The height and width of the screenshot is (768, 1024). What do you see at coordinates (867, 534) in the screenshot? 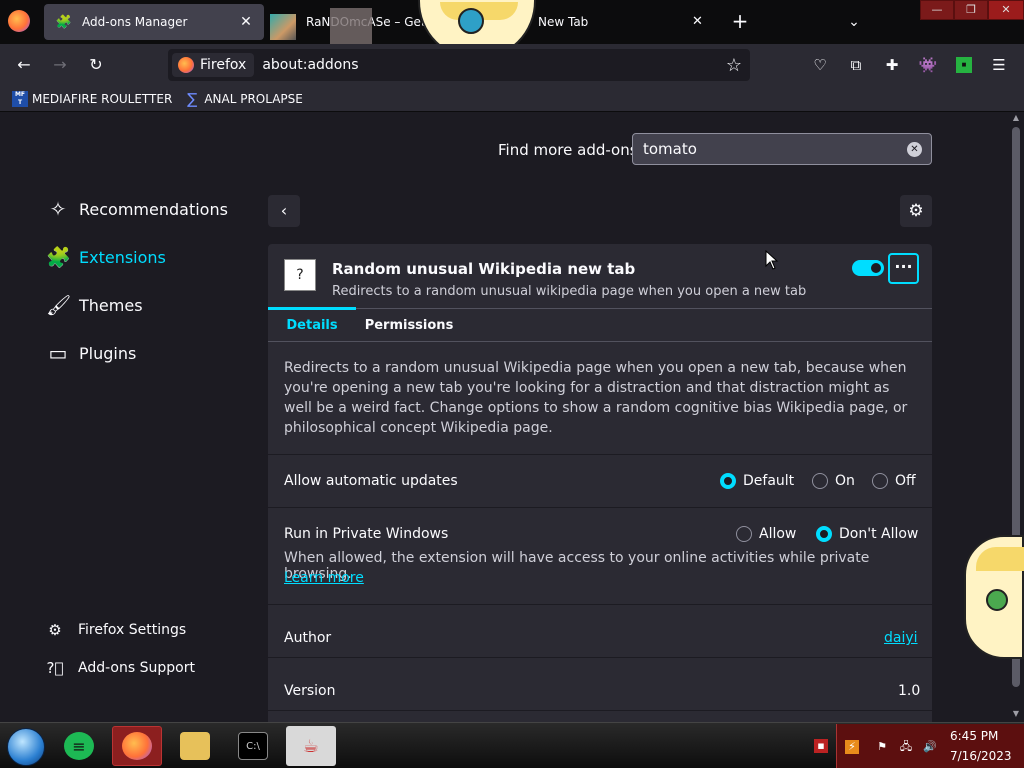
I see `radio-dont-allow: Don't Allow` at bounding box center [867, 534].